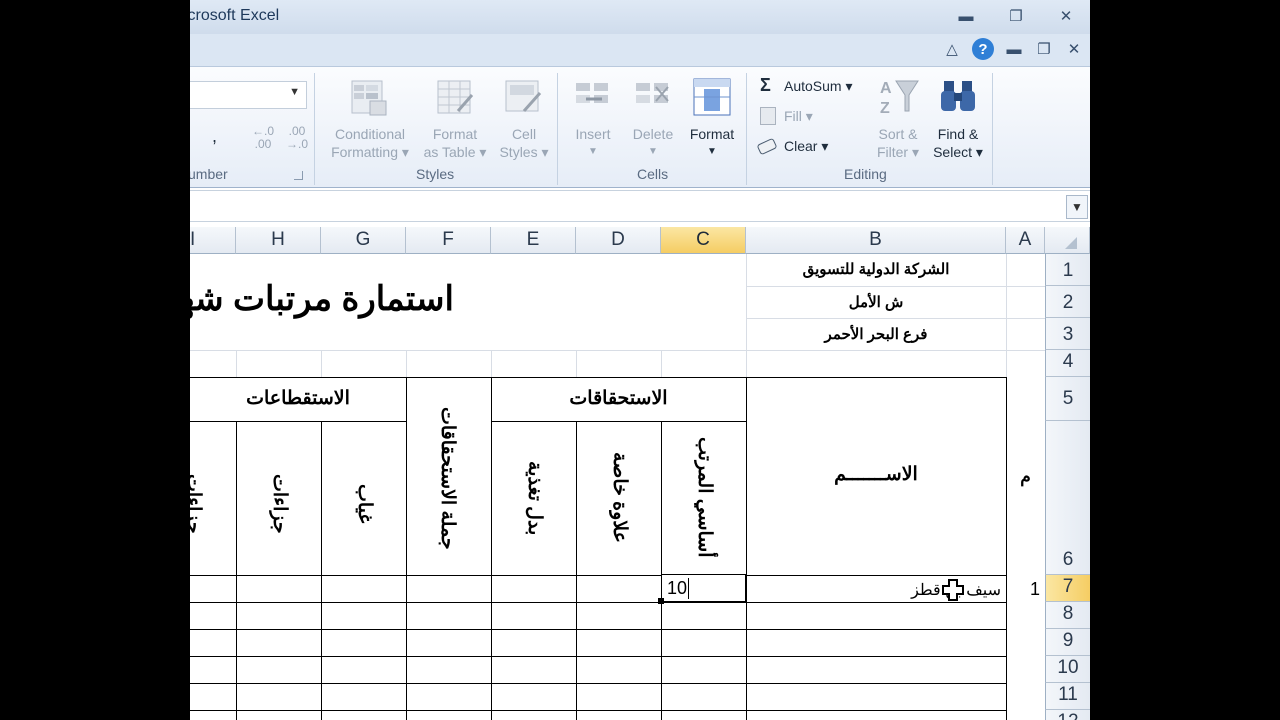  Describe the element at coordinates (765, 85) in the screenshot. I see `sigma-icon: Σ` at that location.